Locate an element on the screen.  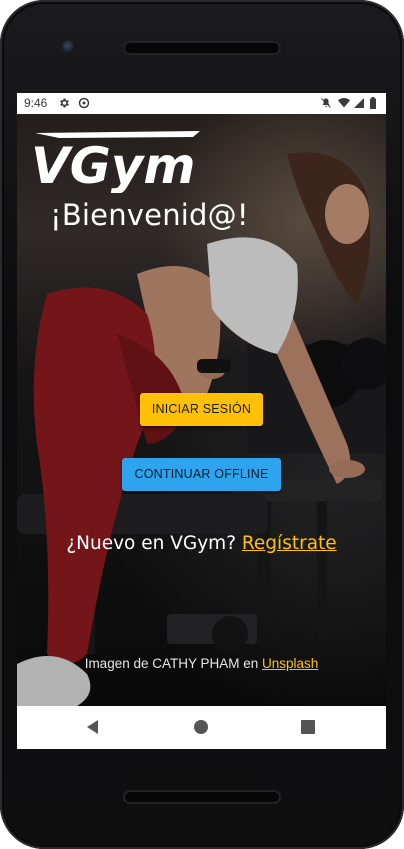
app-sync-icon is located at coordinates (84, 103).